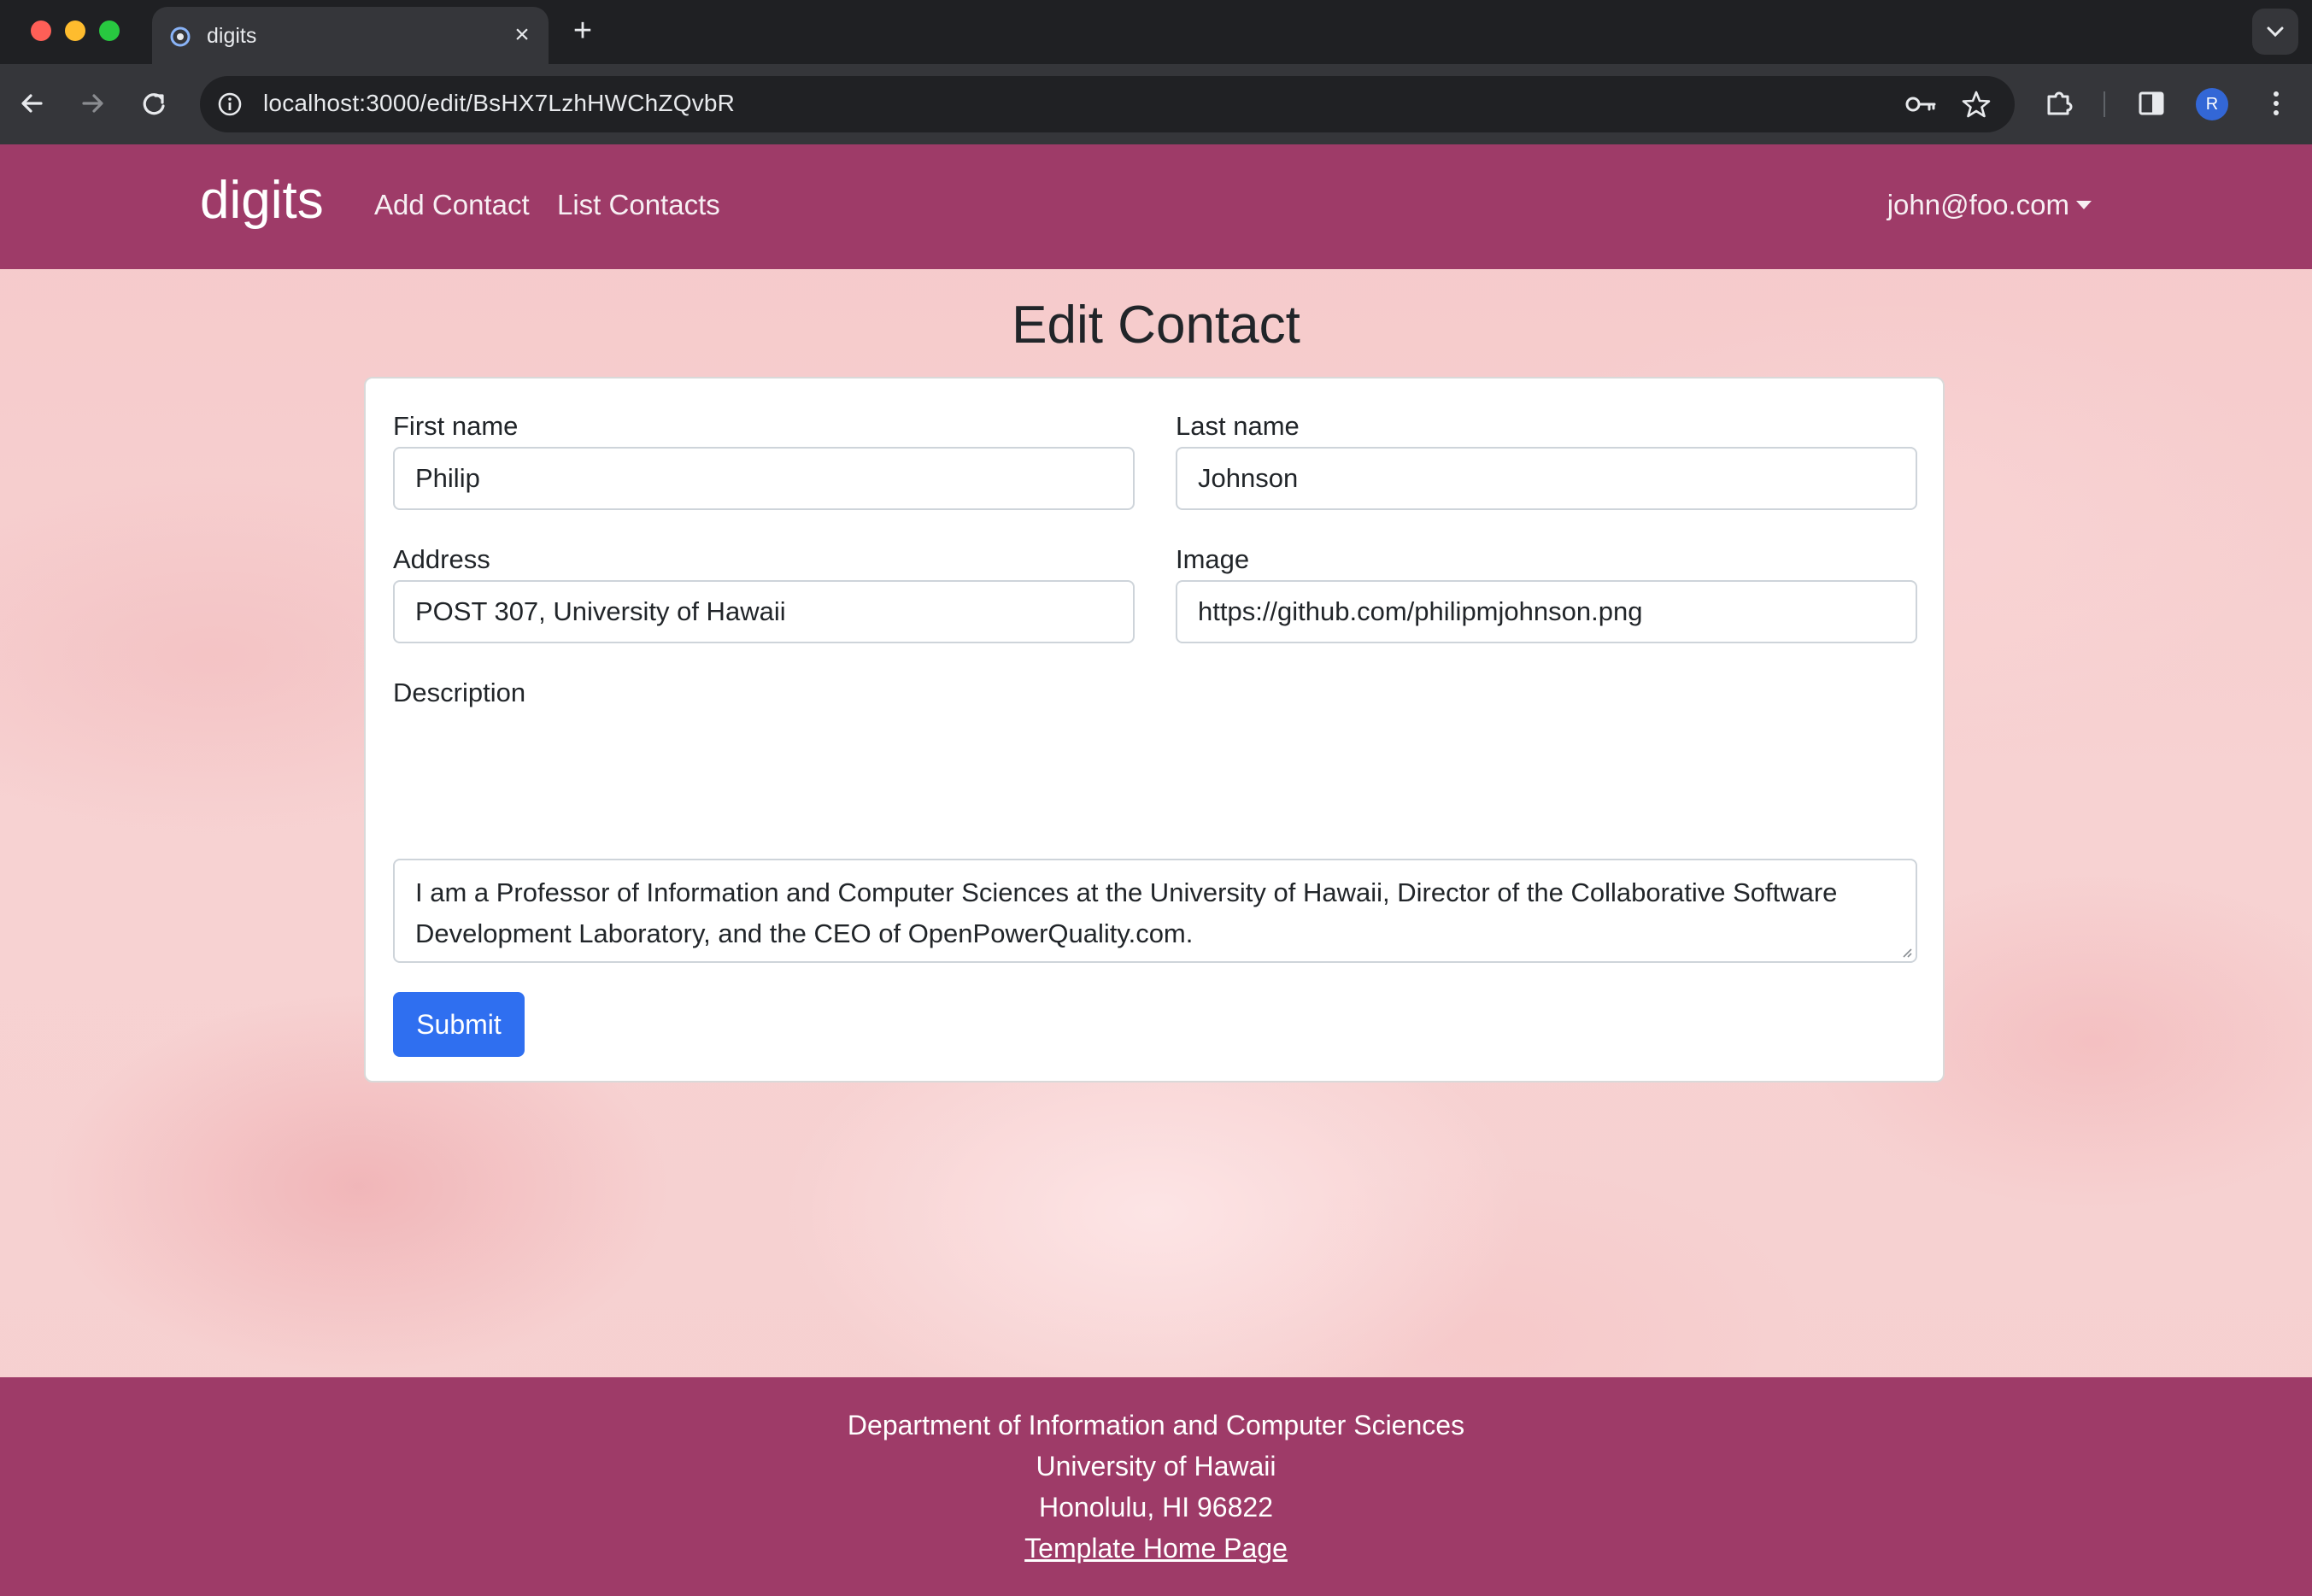 The width and height of the screenshot is (2312, 1596). Describe the element at coordinates (764, 478) in the screenshot. I see `first-name-input: Philip` at that location.